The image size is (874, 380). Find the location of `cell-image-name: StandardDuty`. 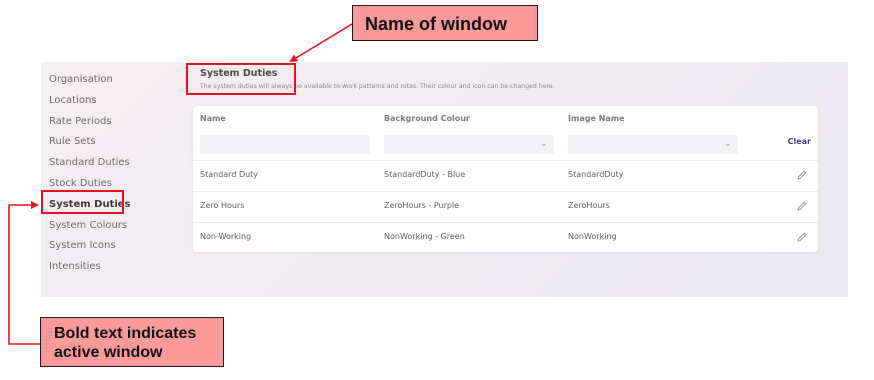

cell-image-name: StandardDuty is located at coordinates (596, 174).